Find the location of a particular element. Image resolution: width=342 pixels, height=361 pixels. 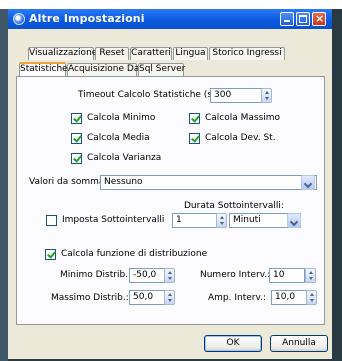

sottointervalli-checkbox is located at coordinates (51, 220).